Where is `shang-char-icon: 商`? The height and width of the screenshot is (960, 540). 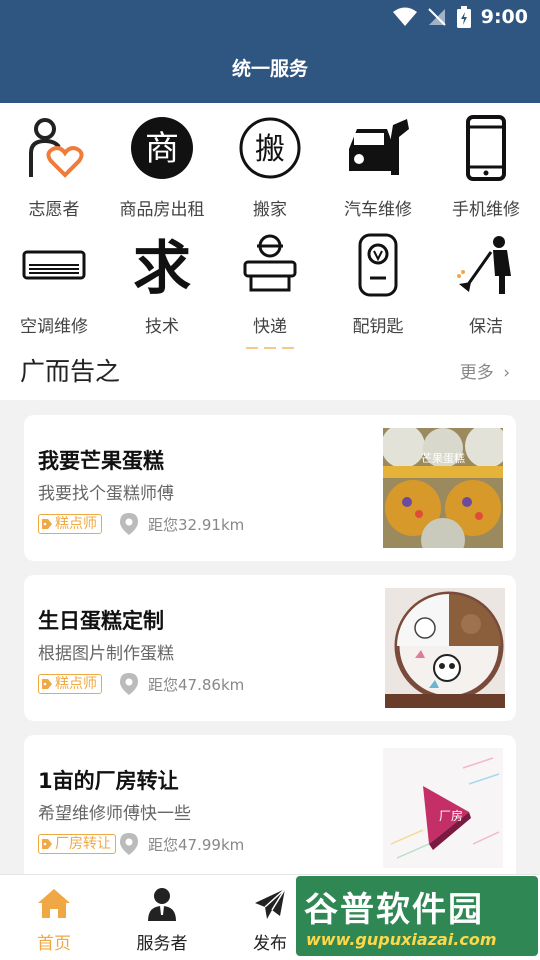 shang-char-icon: 商 is located at coordinates (162, 148).